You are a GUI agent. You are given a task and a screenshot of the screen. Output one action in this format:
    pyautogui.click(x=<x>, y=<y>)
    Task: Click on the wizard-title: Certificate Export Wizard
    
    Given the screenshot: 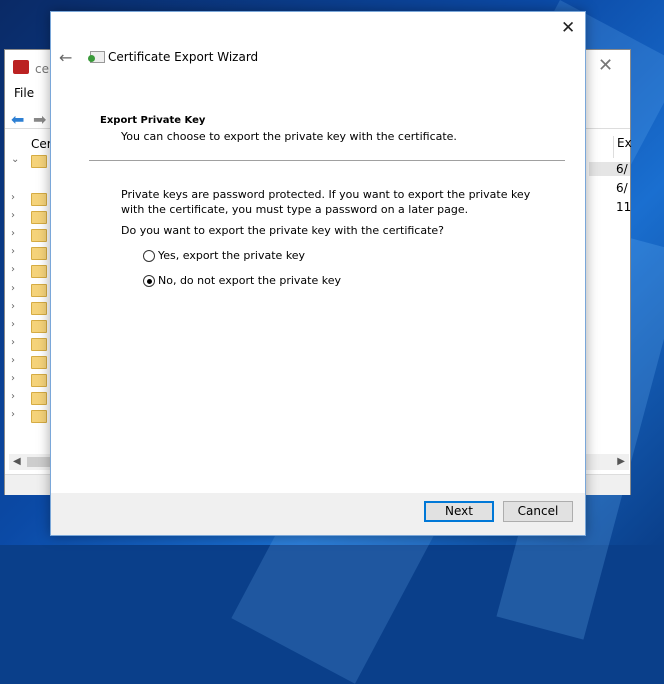 What is the action you would take?
    pyautogui.click(x=183, y=57)
    